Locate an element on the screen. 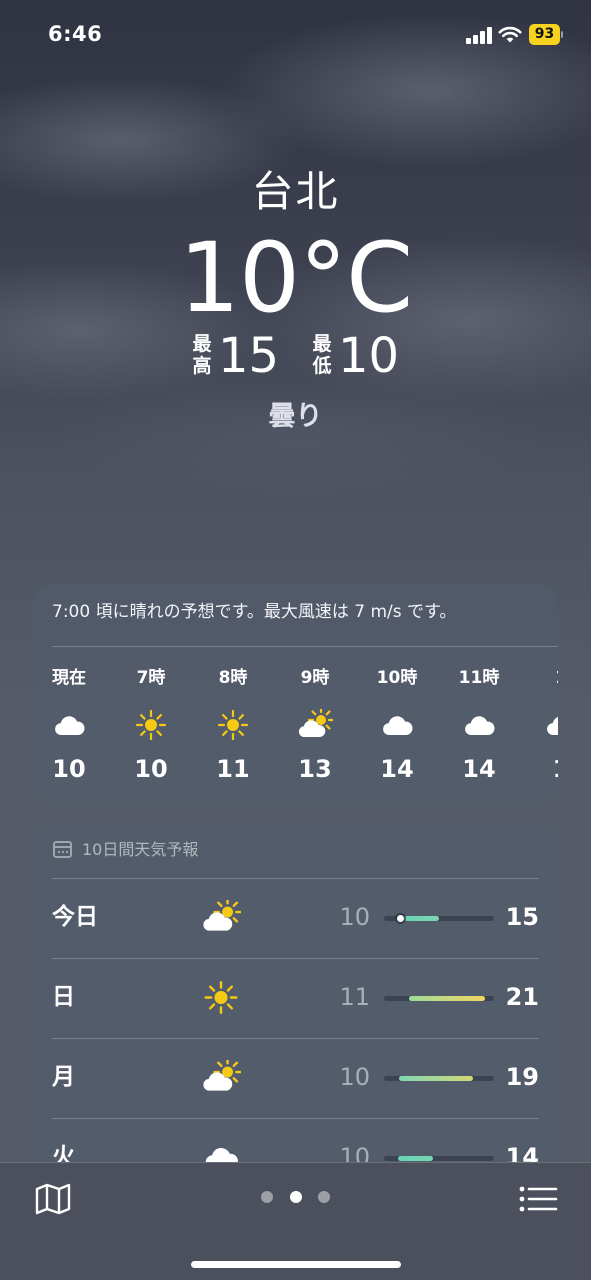 The width and height of the screenshot is (591, 1280). day-high-temperature: 21 is located at coordinates (522, 997).